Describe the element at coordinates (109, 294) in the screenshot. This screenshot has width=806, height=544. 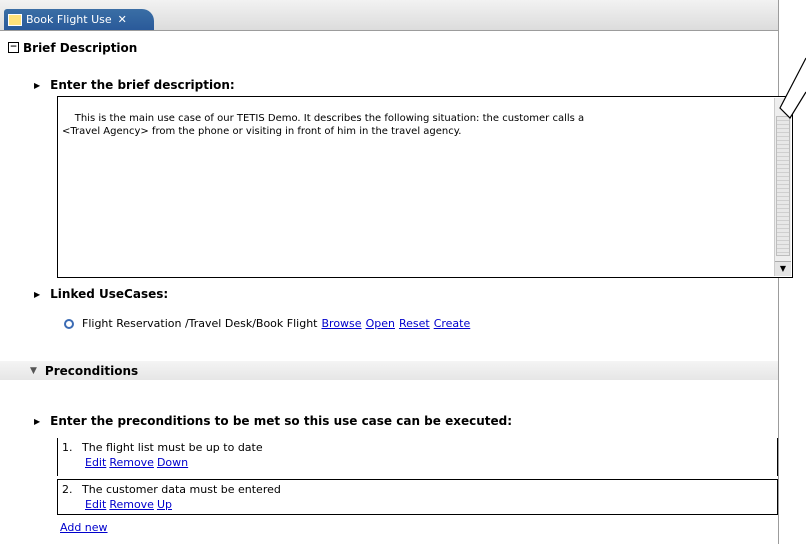
I see `linked-label-text: Linked UseCases:` at that location.